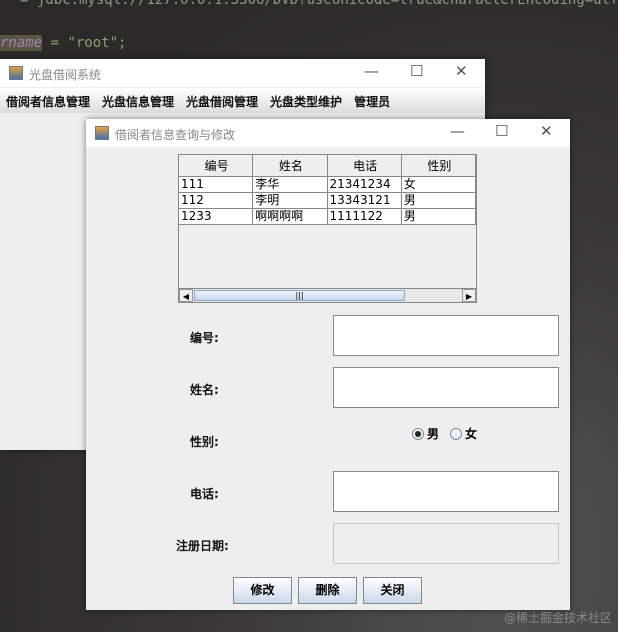 This screenshot has width=618, height=632. Describe the element at coordinates (328, 133) in the screenshot. I see `dialog-title-bar: 借阅者信息查询与修改 — ☐ ✕` at that location.